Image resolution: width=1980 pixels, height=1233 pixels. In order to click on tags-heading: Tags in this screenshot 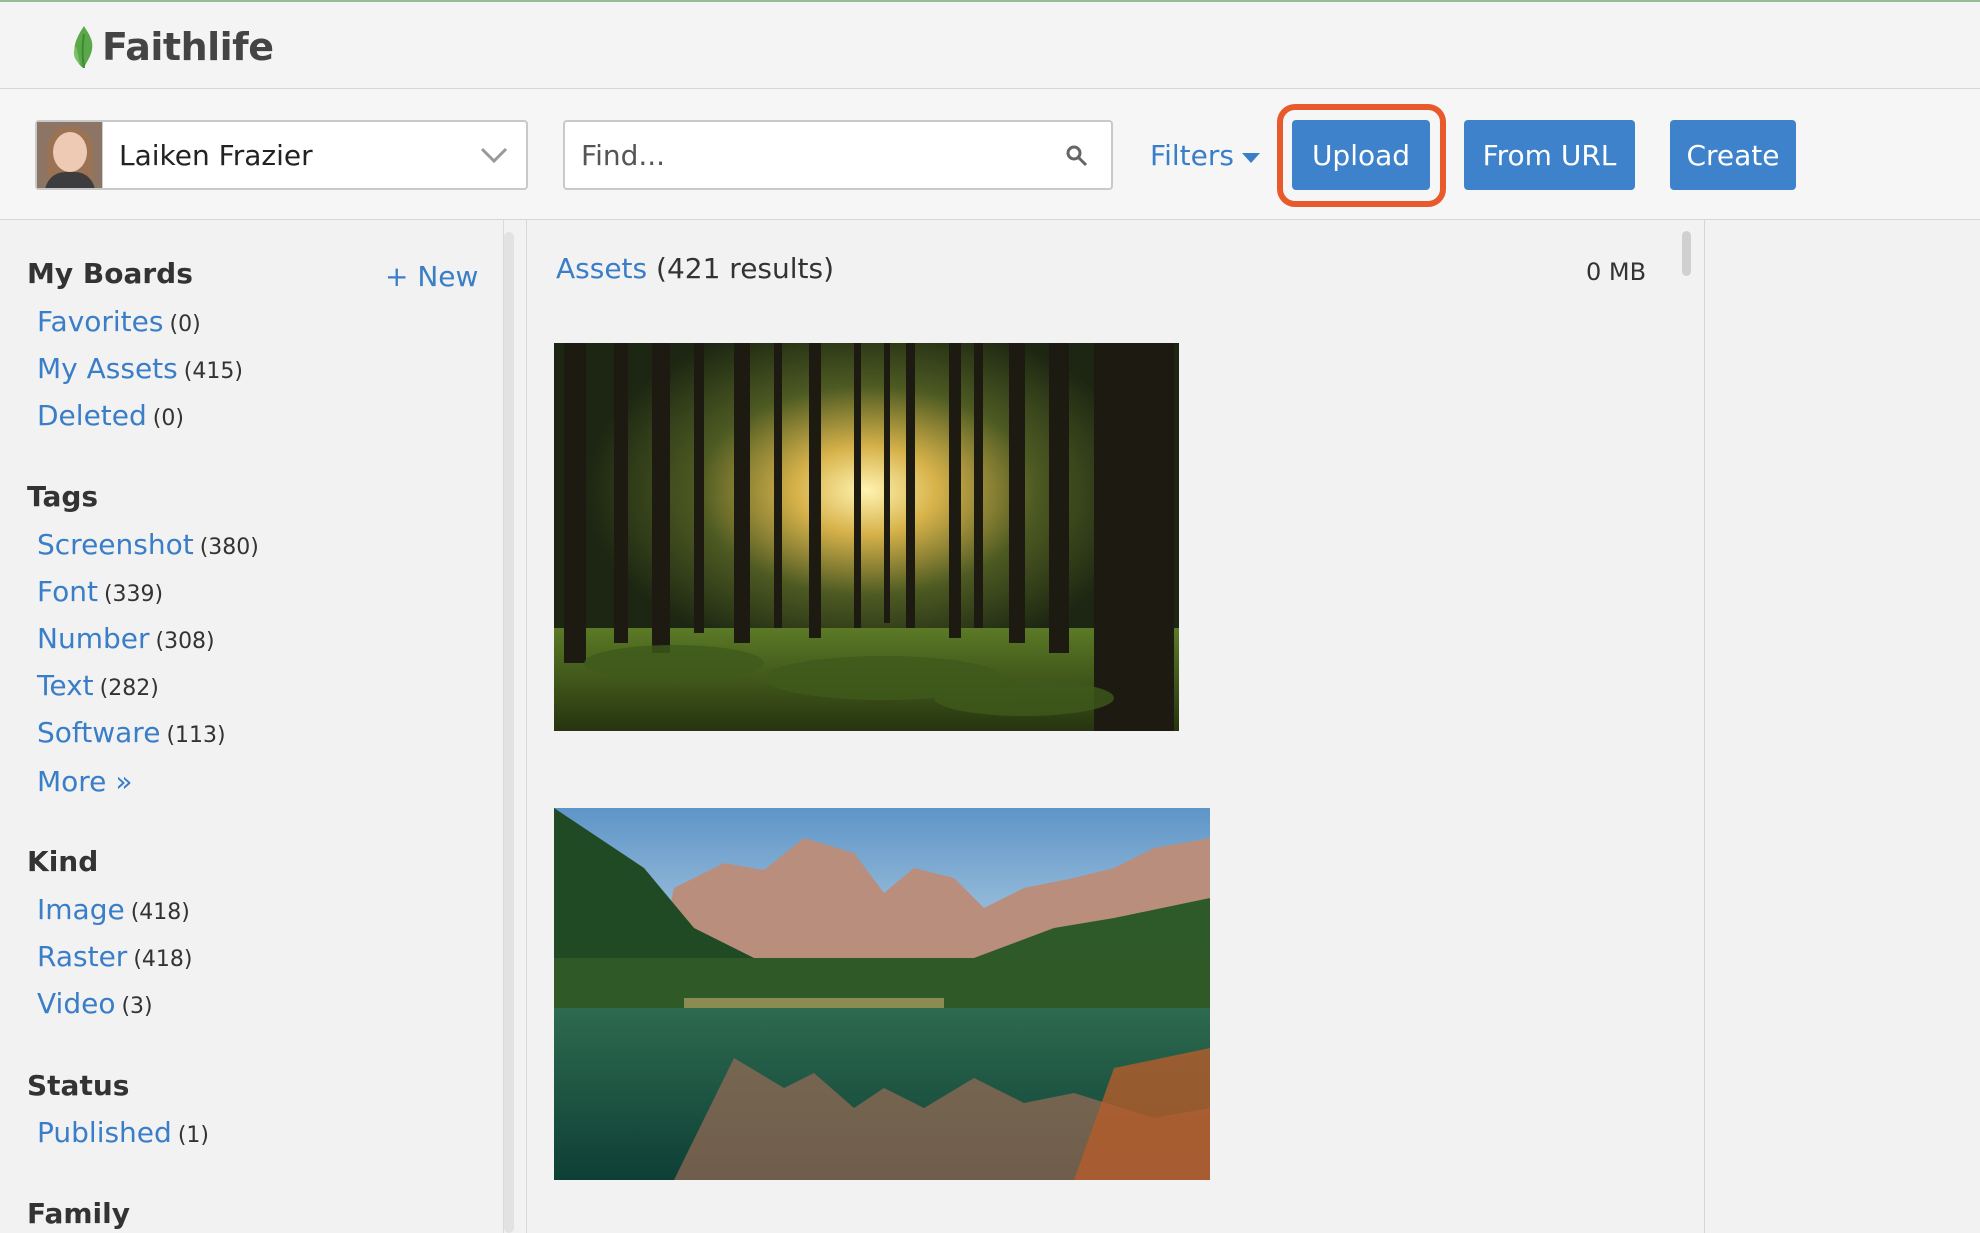, I will do `click(63, 496)`.